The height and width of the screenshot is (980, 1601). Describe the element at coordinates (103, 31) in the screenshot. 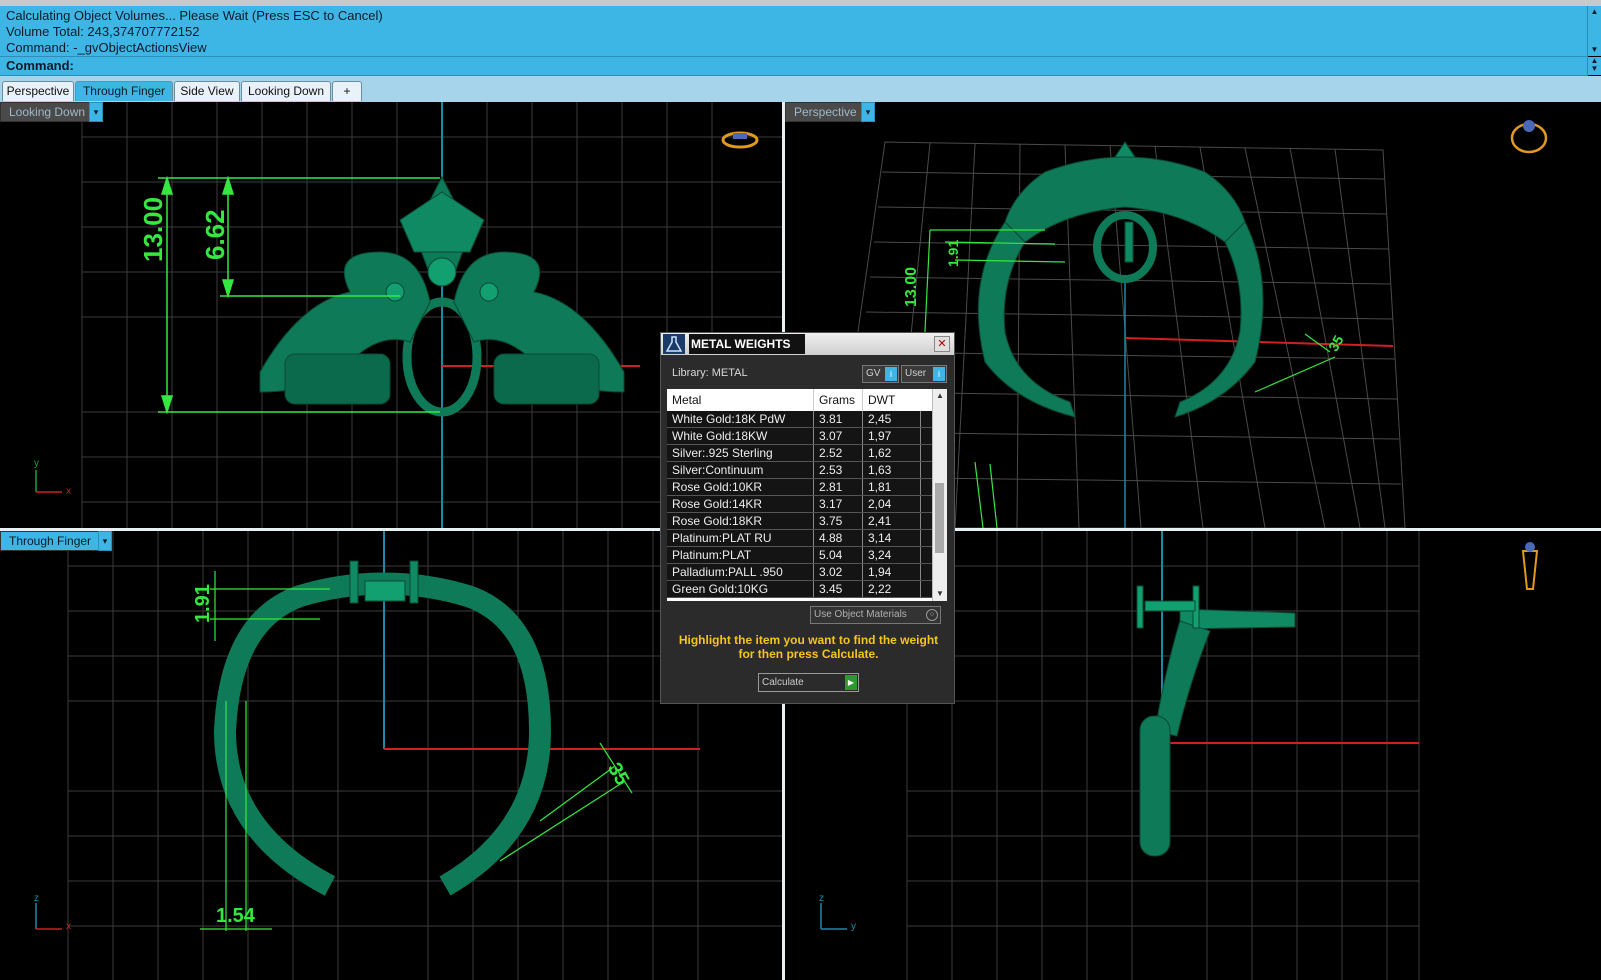

I see `history-line-2: Volume Total: 243,374707772152` at that location.